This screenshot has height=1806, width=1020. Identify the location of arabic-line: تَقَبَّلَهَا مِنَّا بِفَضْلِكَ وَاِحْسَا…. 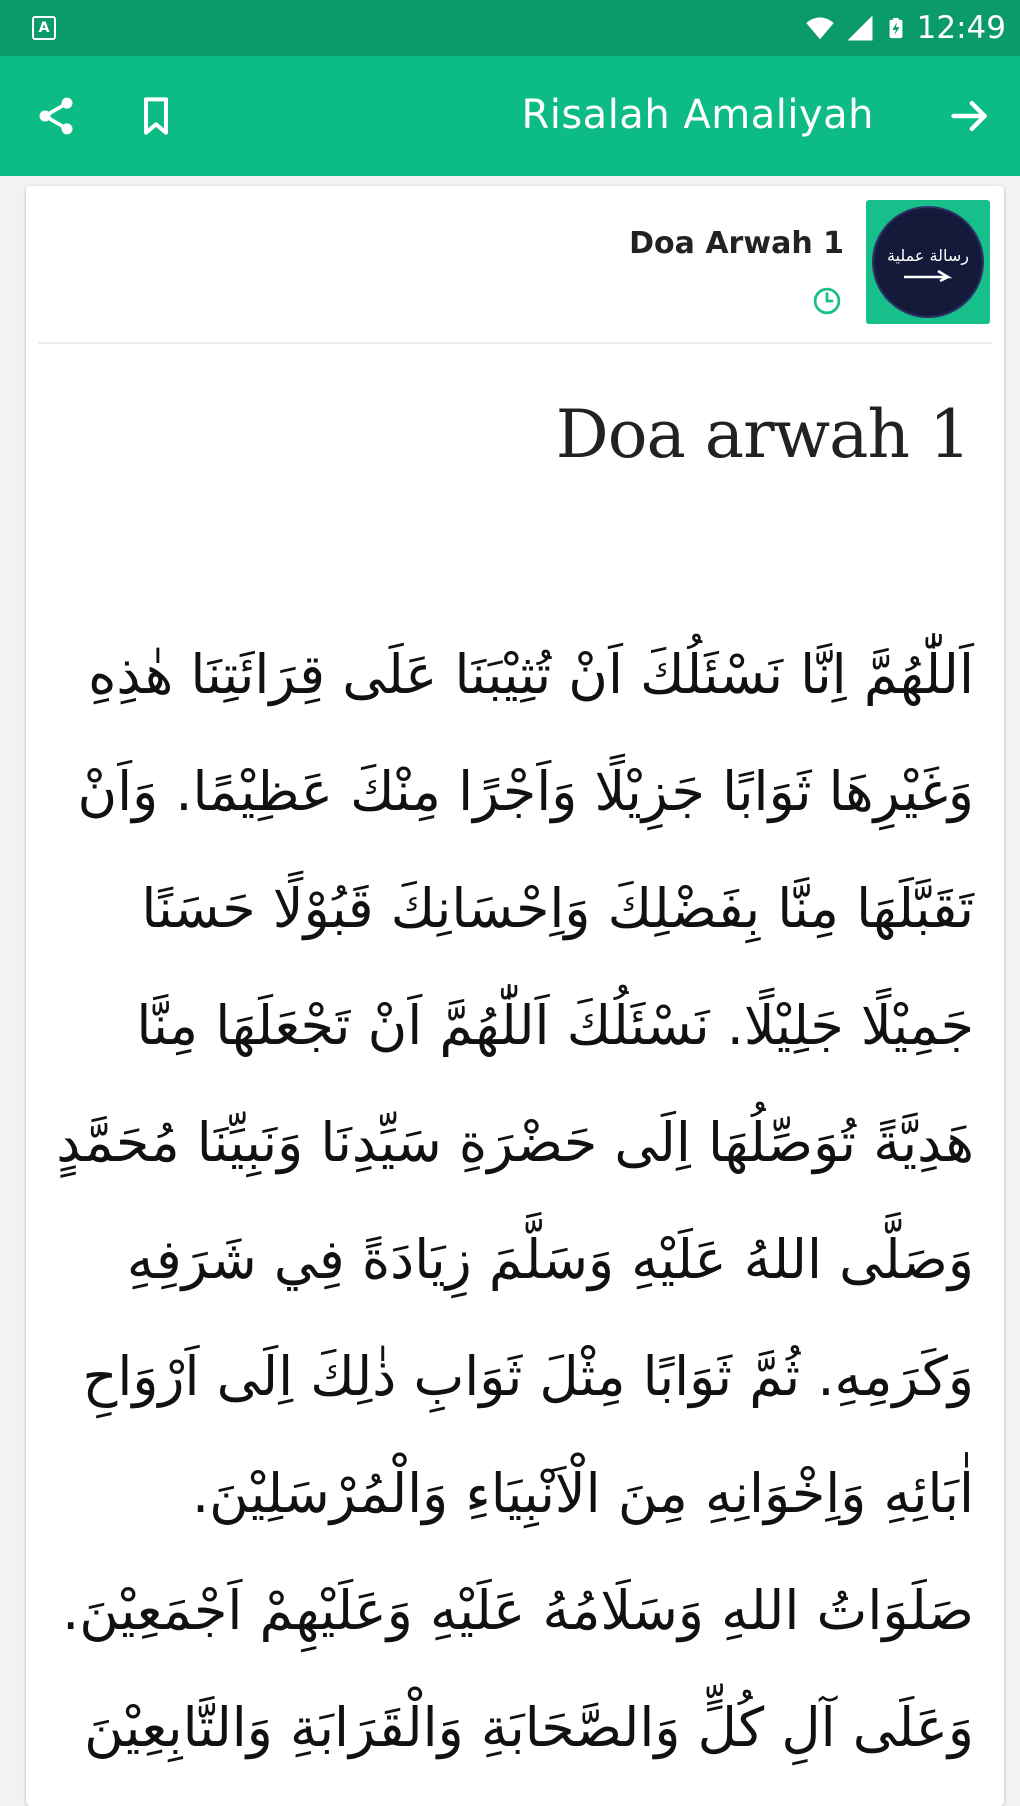
(557, 908).